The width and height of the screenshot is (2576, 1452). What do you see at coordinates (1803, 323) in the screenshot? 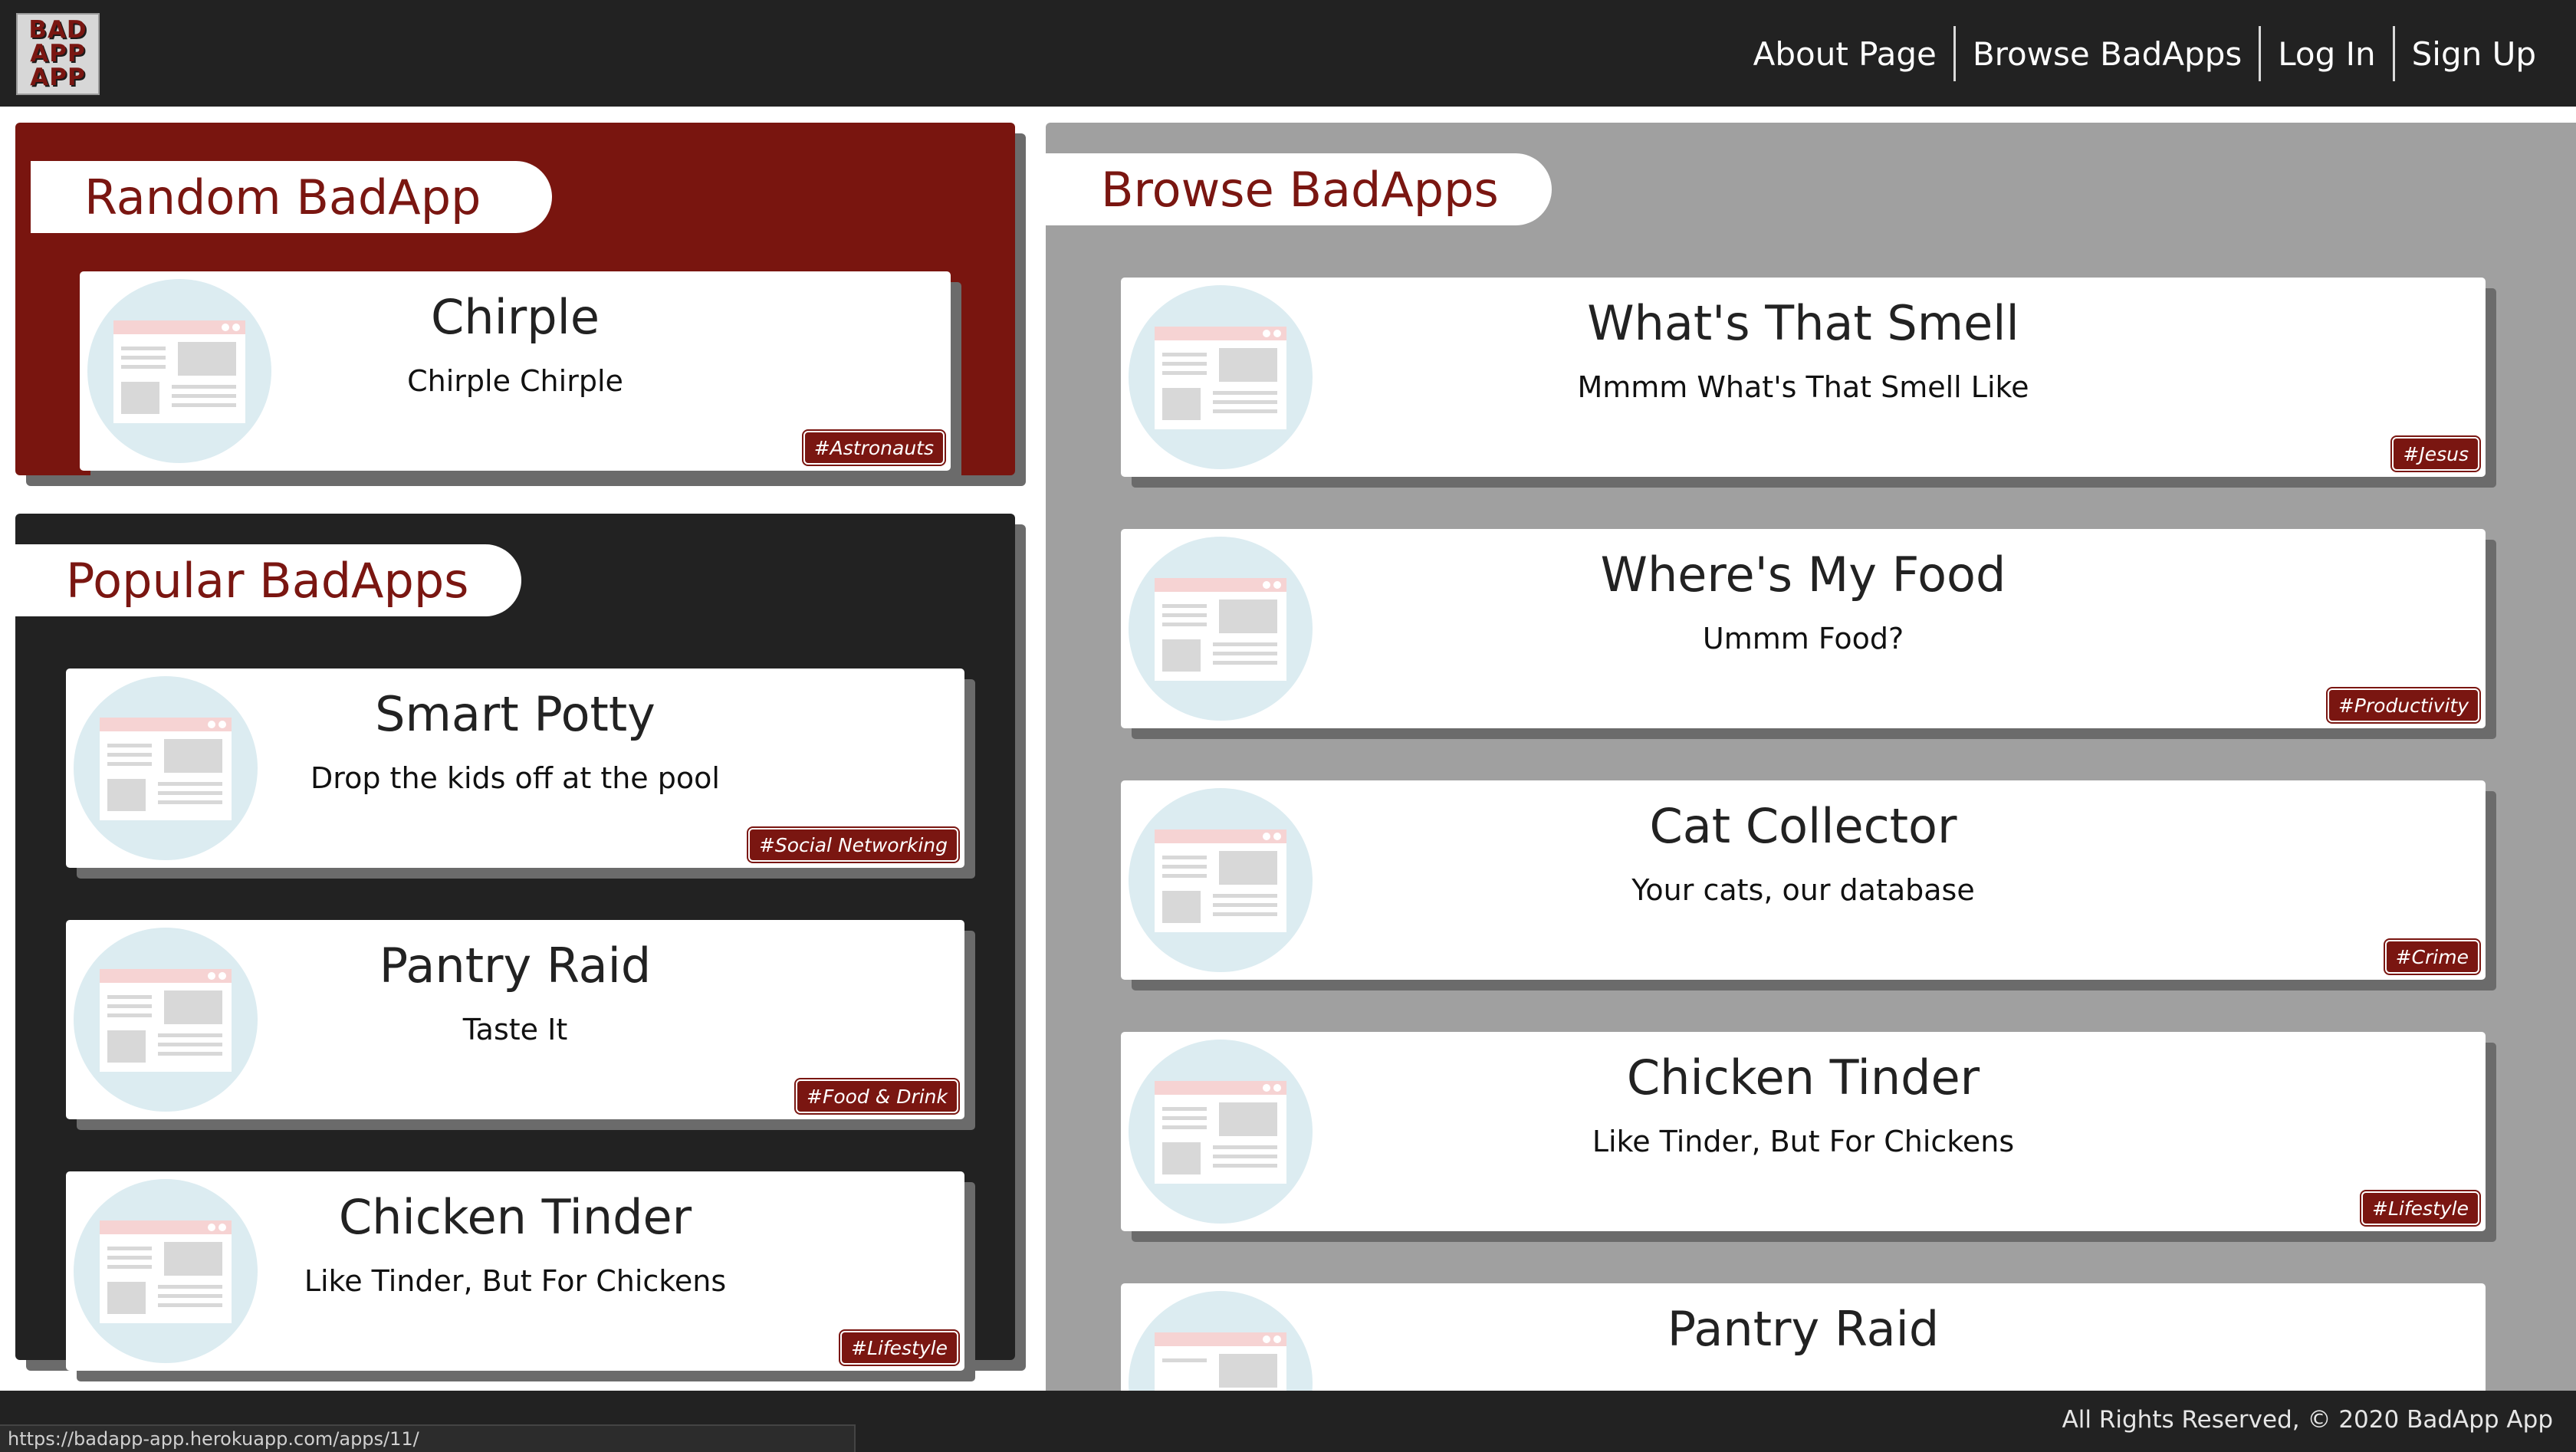
I see `app-name: What's That Smell` at bounding box center [1803, 323].